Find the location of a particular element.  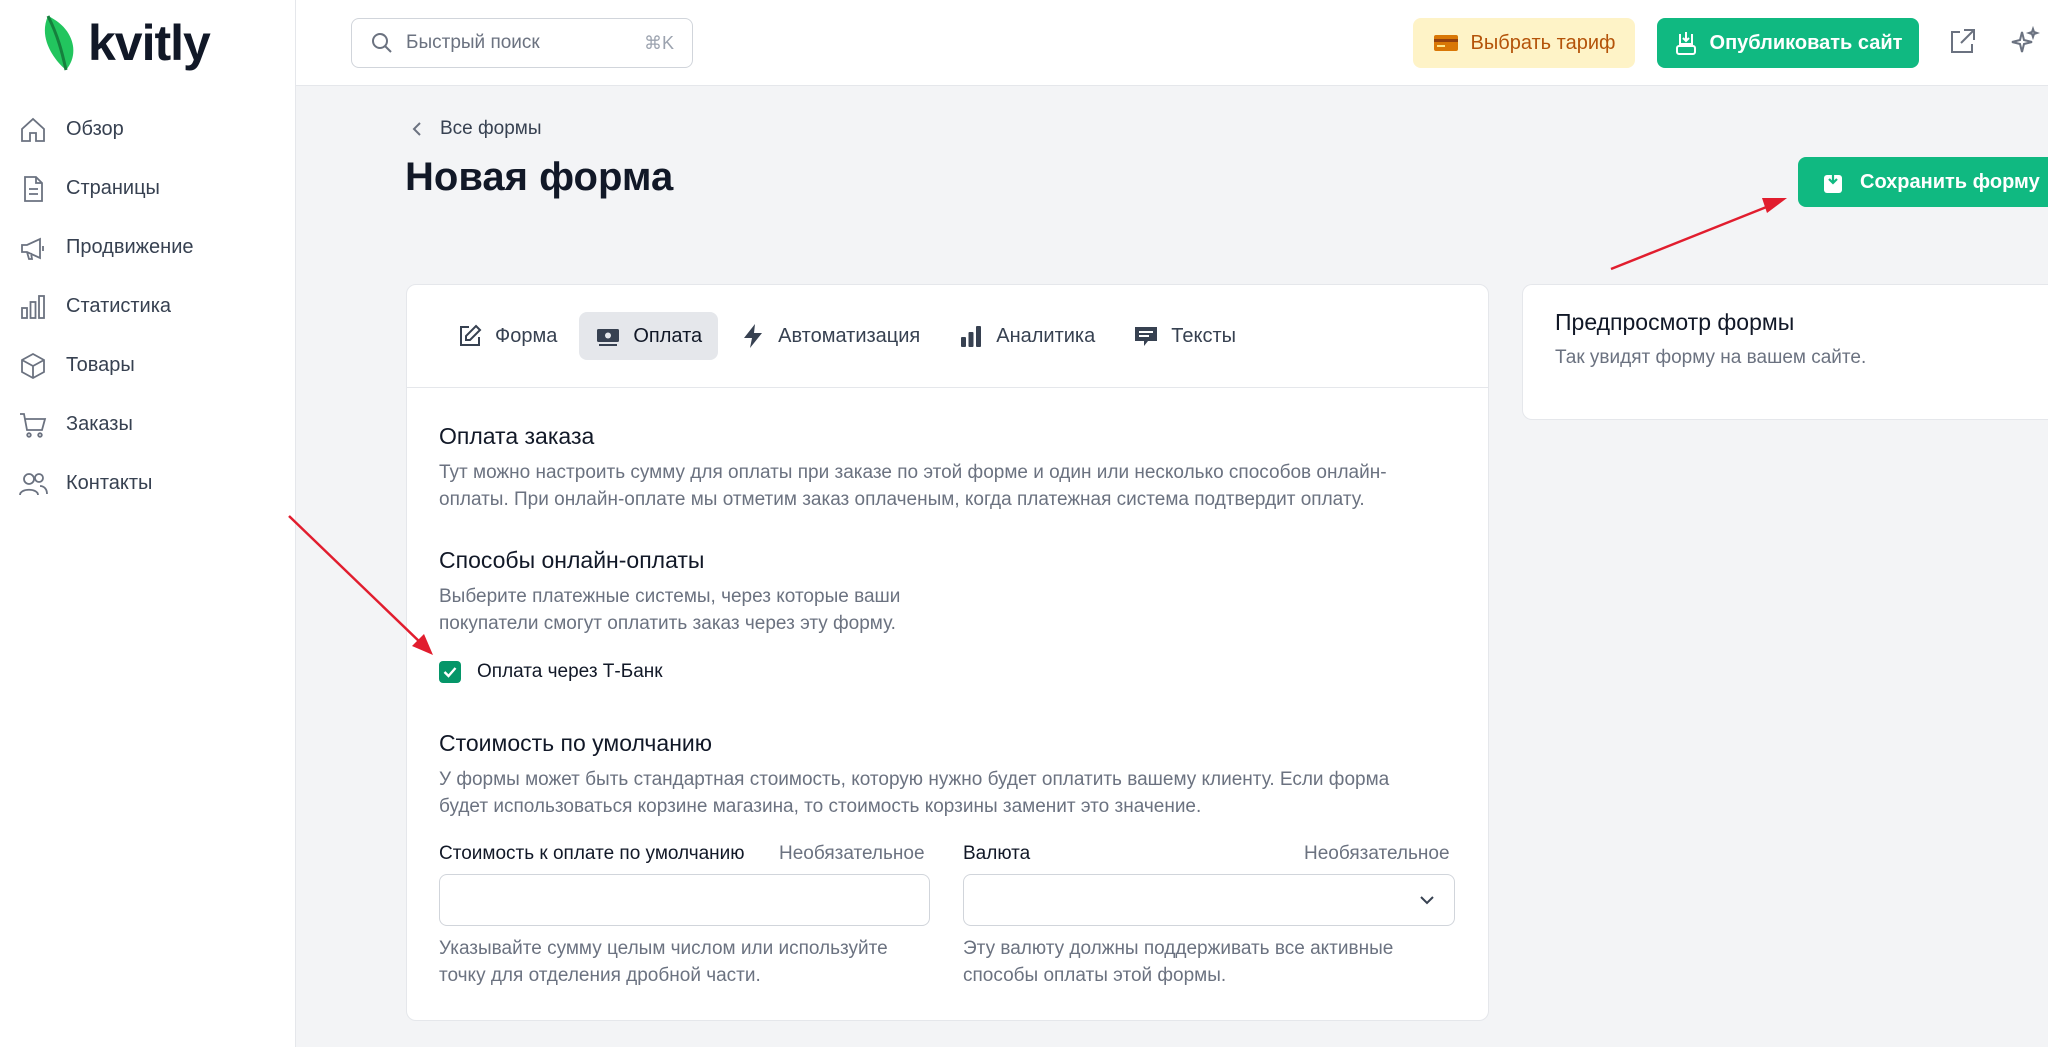

publish-site-button: Опубликовать сайт is located at coordinates (1788, 43).